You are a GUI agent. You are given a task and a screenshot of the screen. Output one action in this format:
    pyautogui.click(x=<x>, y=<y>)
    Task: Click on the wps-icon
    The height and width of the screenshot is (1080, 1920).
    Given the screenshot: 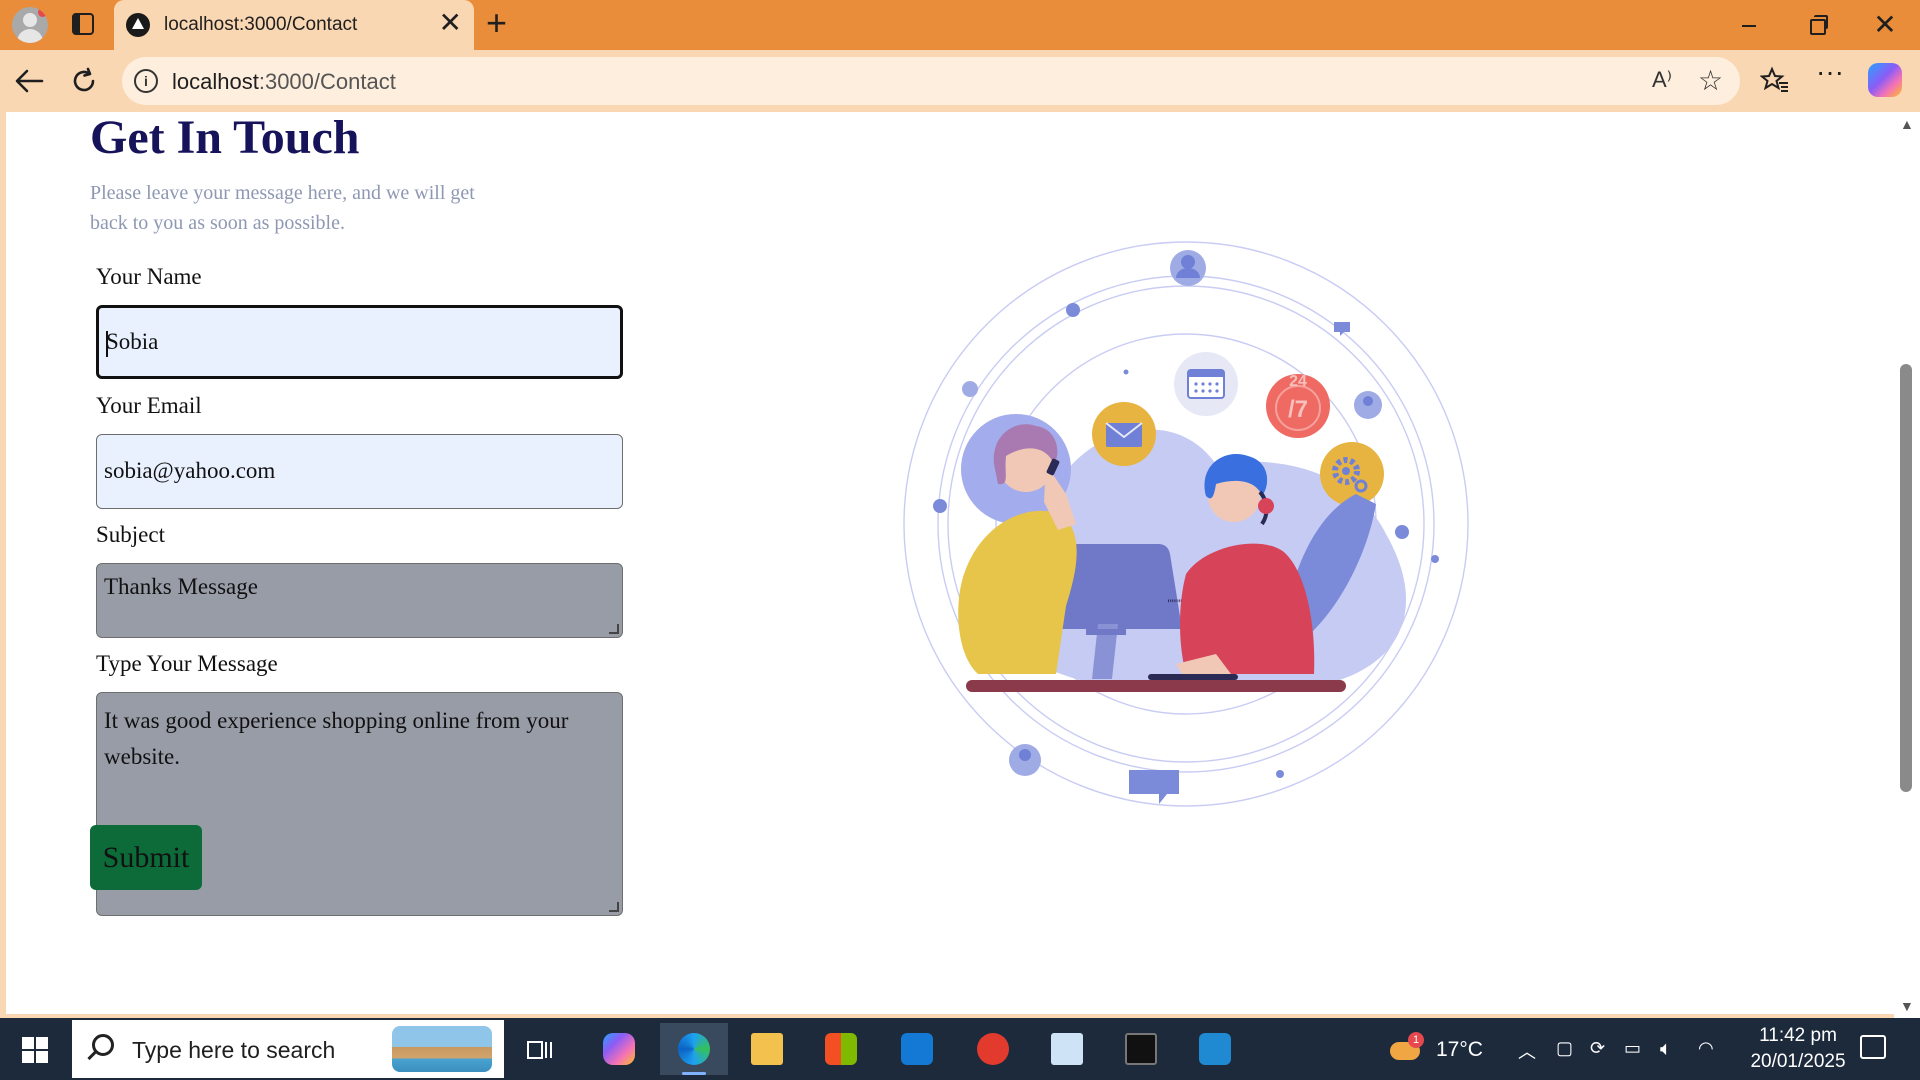 What is the action you would take?
    pyautogui.click(x=993, y=1049)
    